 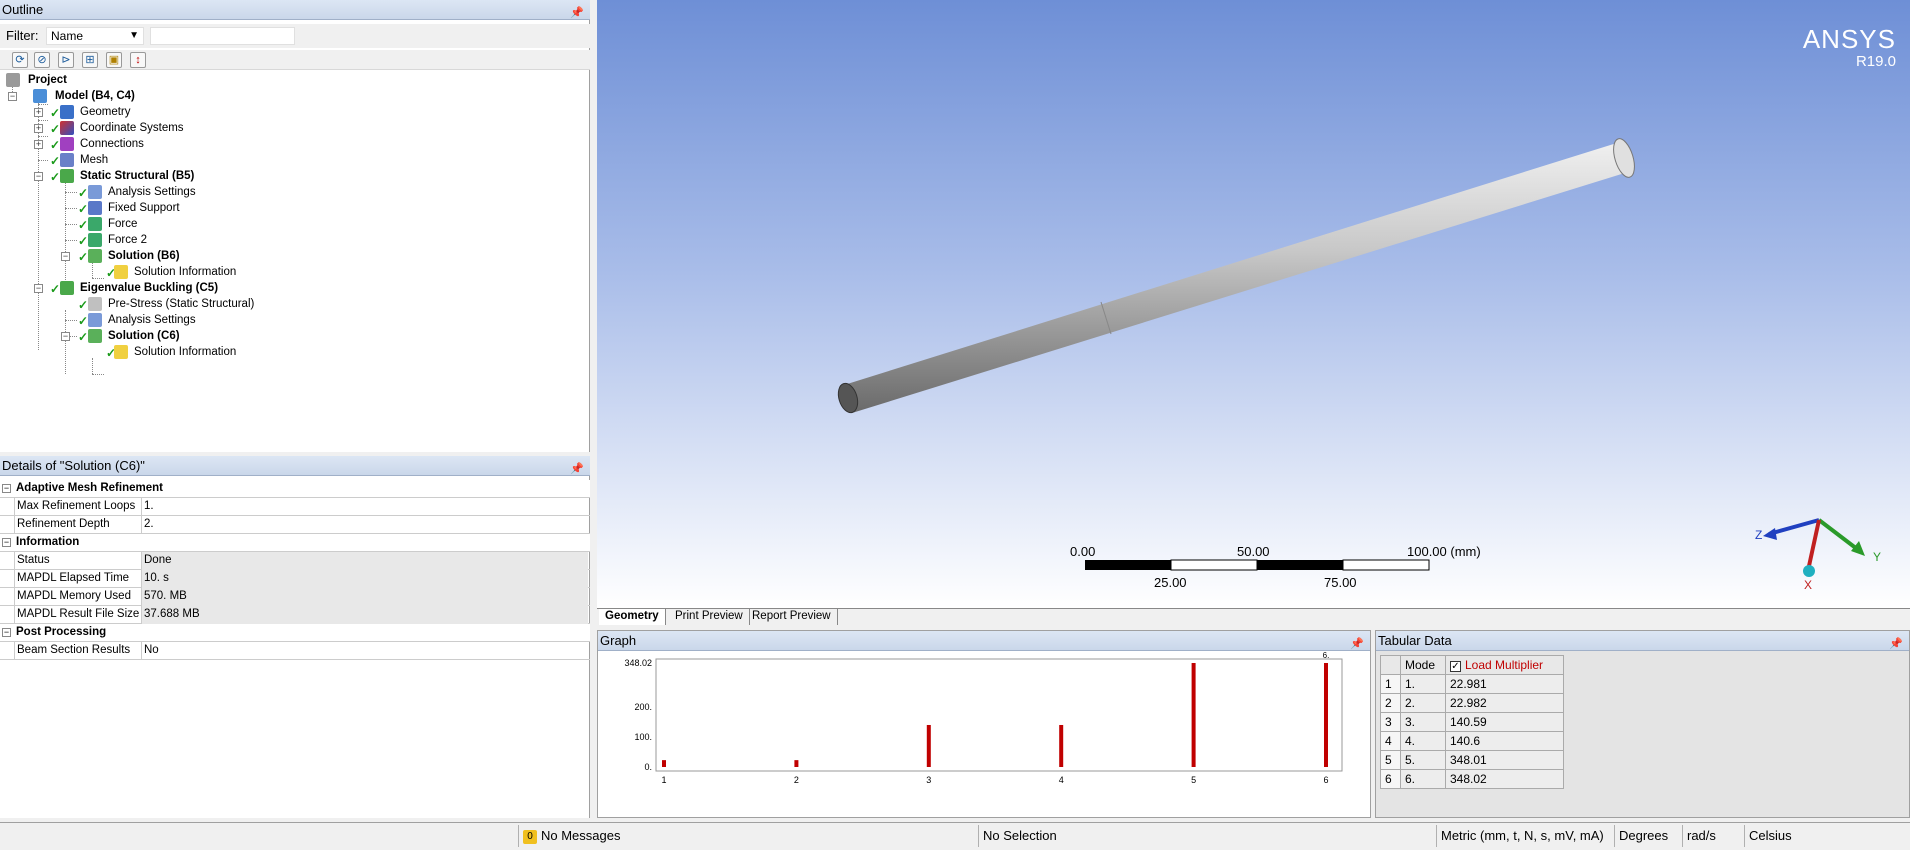 What do you see at coordinates (1423, 741) in the screenshot?
I see `mode-cell: 4.` at bounding box center [1423, 741].